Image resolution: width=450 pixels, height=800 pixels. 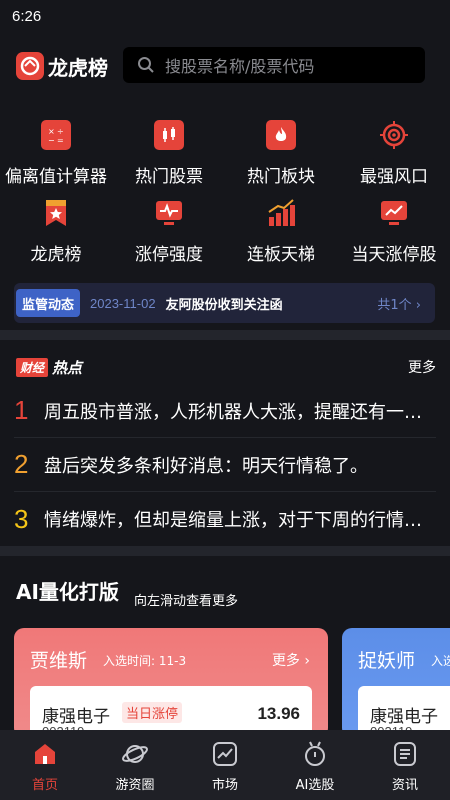 What do you see at coordinates (394, 177) in the screenshot?
I see `tool-label: 最强风口` at bounding box center [394, 177].